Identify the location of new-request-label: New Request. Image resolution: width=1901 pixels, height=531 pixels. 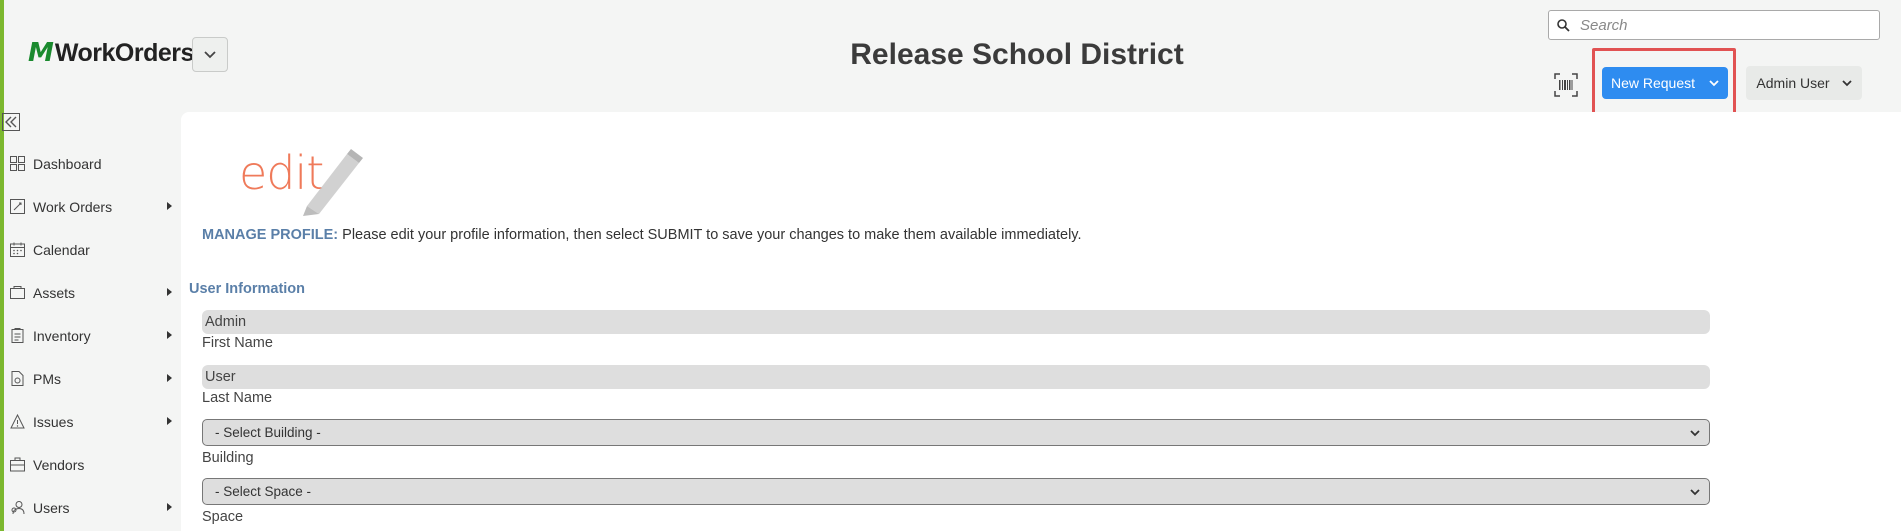
(1653, 83).